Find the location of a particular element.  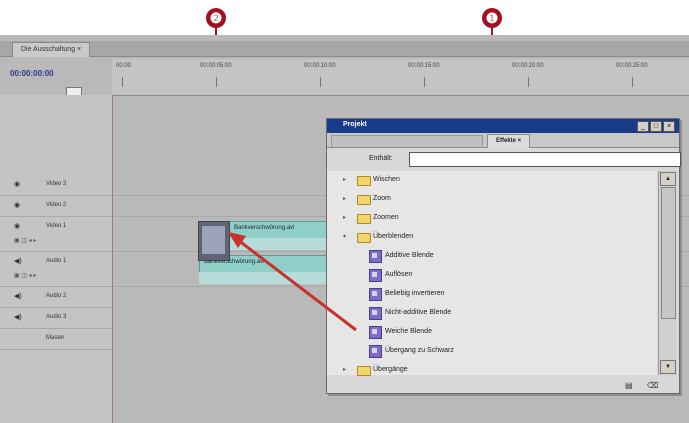

drag-arrow is located at coordinates (292, 282).